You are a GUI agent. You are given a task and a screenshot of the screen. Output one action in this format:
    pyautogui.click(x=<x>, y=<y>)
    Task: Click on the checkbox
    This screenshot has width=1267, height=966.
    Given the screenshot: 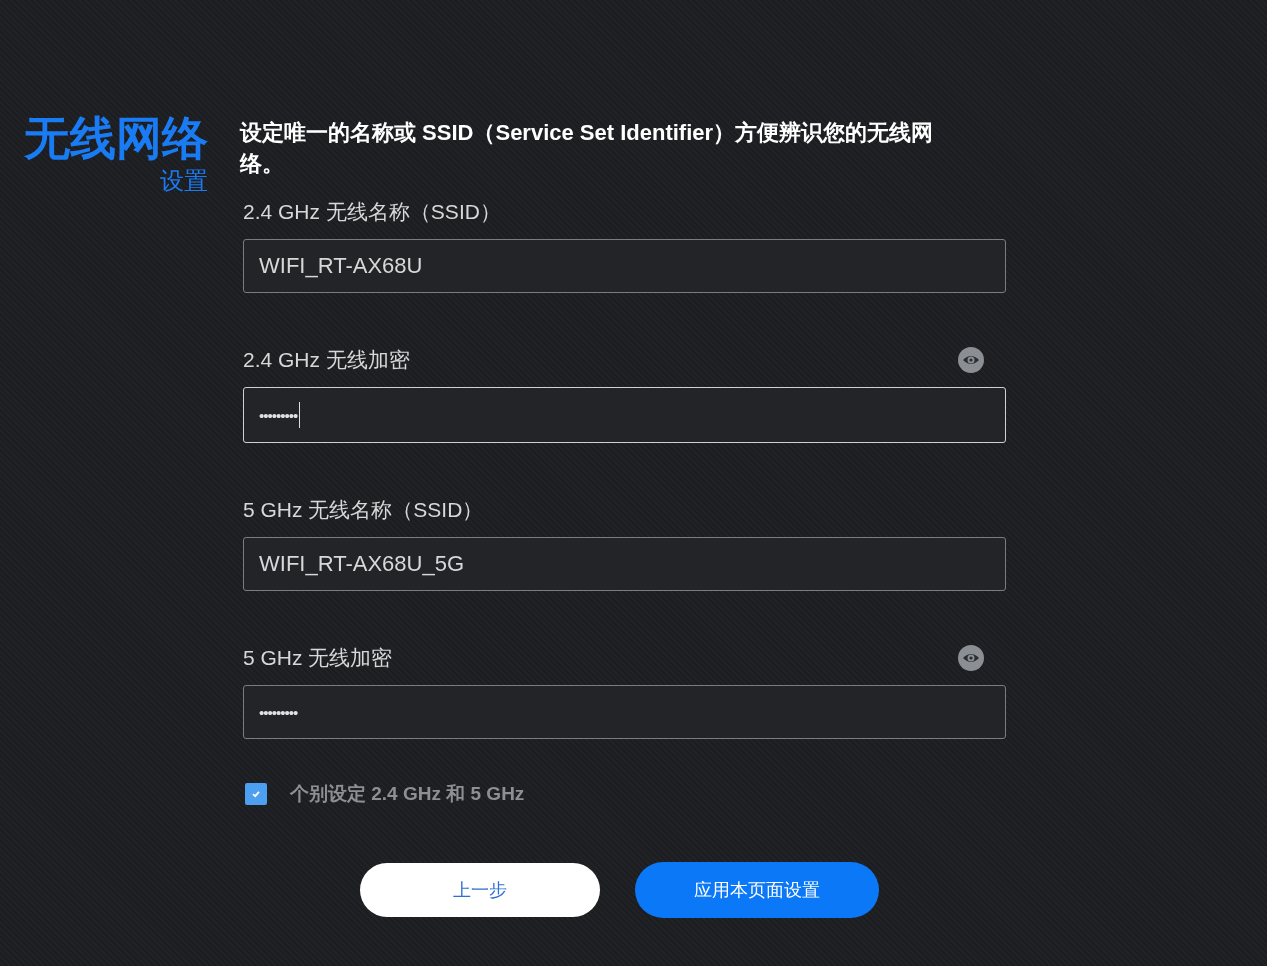 What is the action you would take?
    pyautogui.click(x=256, y=794)
    